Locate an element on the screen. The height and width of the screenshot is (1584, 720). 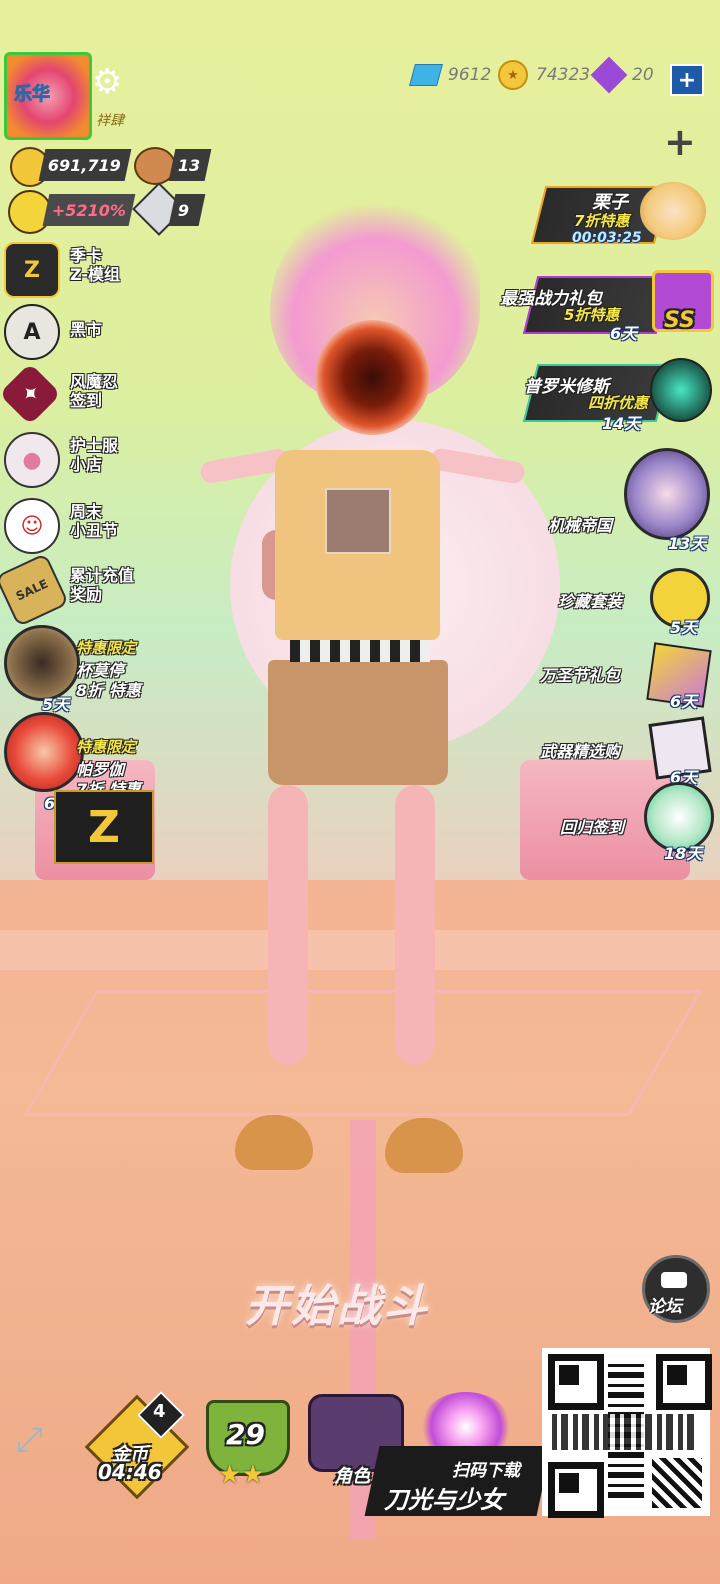
scan-download-label: 扫码下载 is located at coordinates (486, 1471).